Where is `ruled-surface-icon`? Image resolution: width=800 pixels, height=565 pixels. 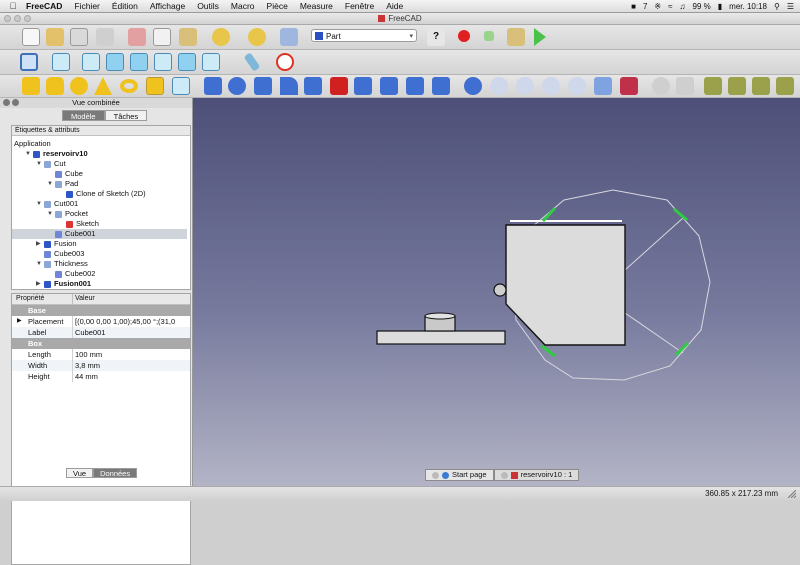
ruled-surface-icon is located at coordinates (363, 86).